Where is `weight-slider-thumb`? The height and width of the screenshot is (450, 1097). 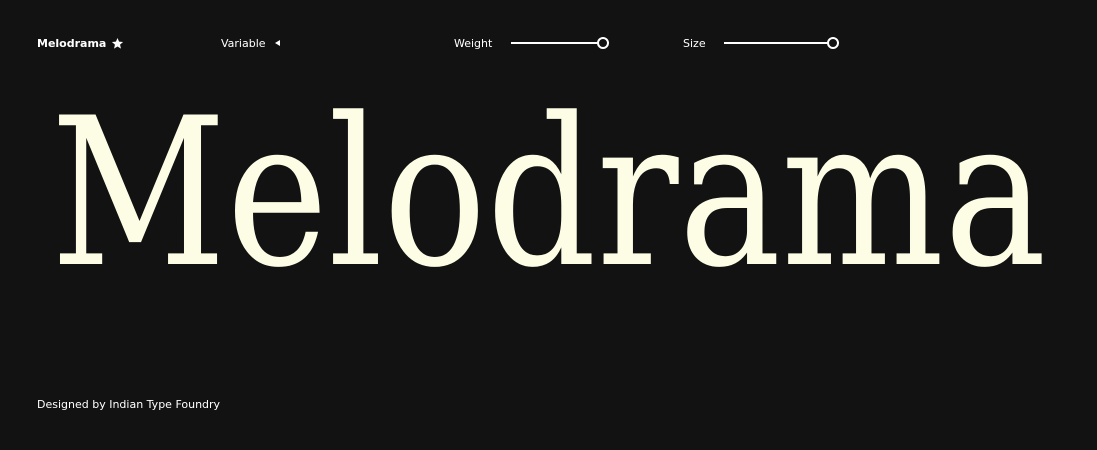
weight-slider-thumb is located at coordinates (603, 43).